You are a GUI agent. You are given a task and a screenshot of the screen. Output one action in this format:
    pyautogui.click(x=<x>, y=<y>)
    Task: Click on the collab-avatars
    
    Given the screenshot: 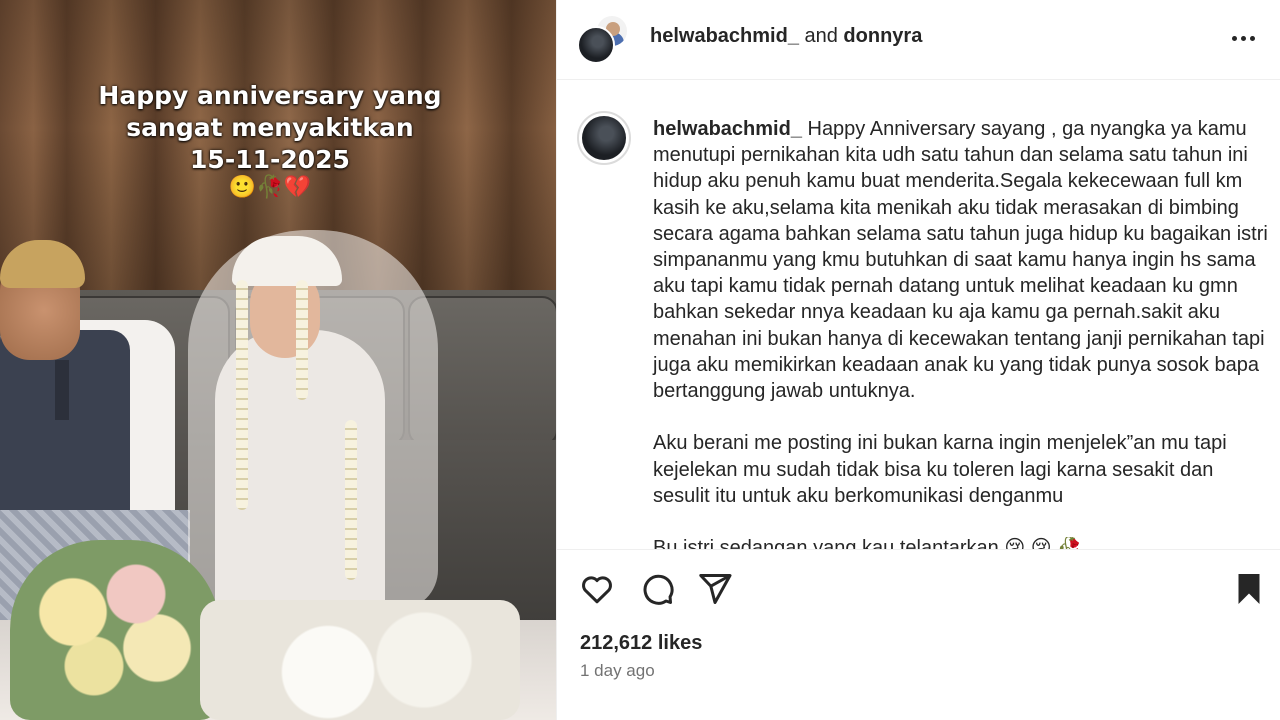 What is the action you would take?
    pyautogui.click(x=605, y=40)
    